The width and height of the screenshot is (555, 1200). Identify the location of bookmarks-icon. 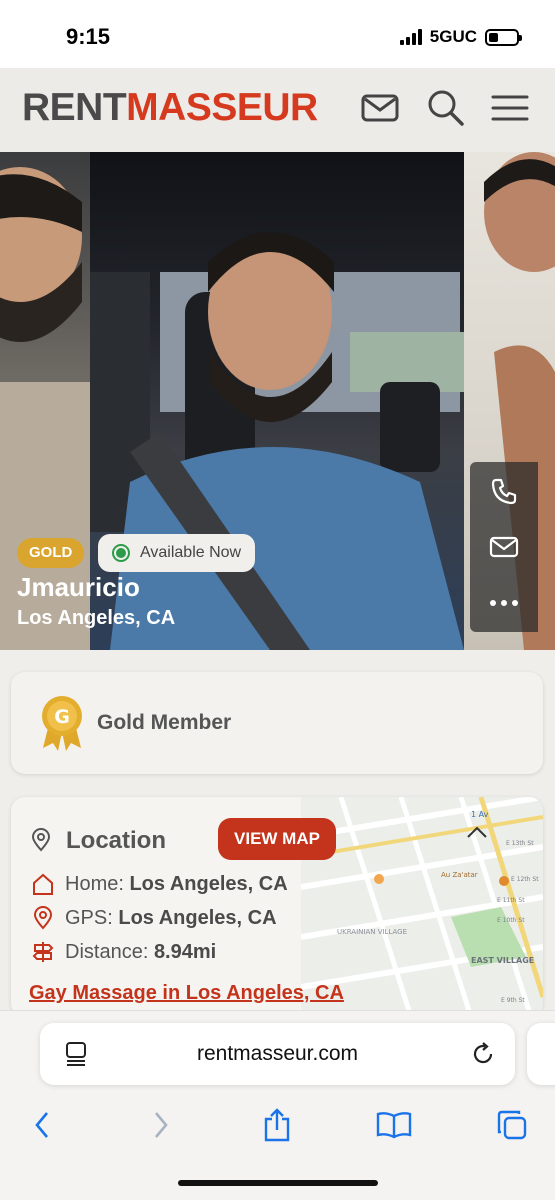
(394, 1125).